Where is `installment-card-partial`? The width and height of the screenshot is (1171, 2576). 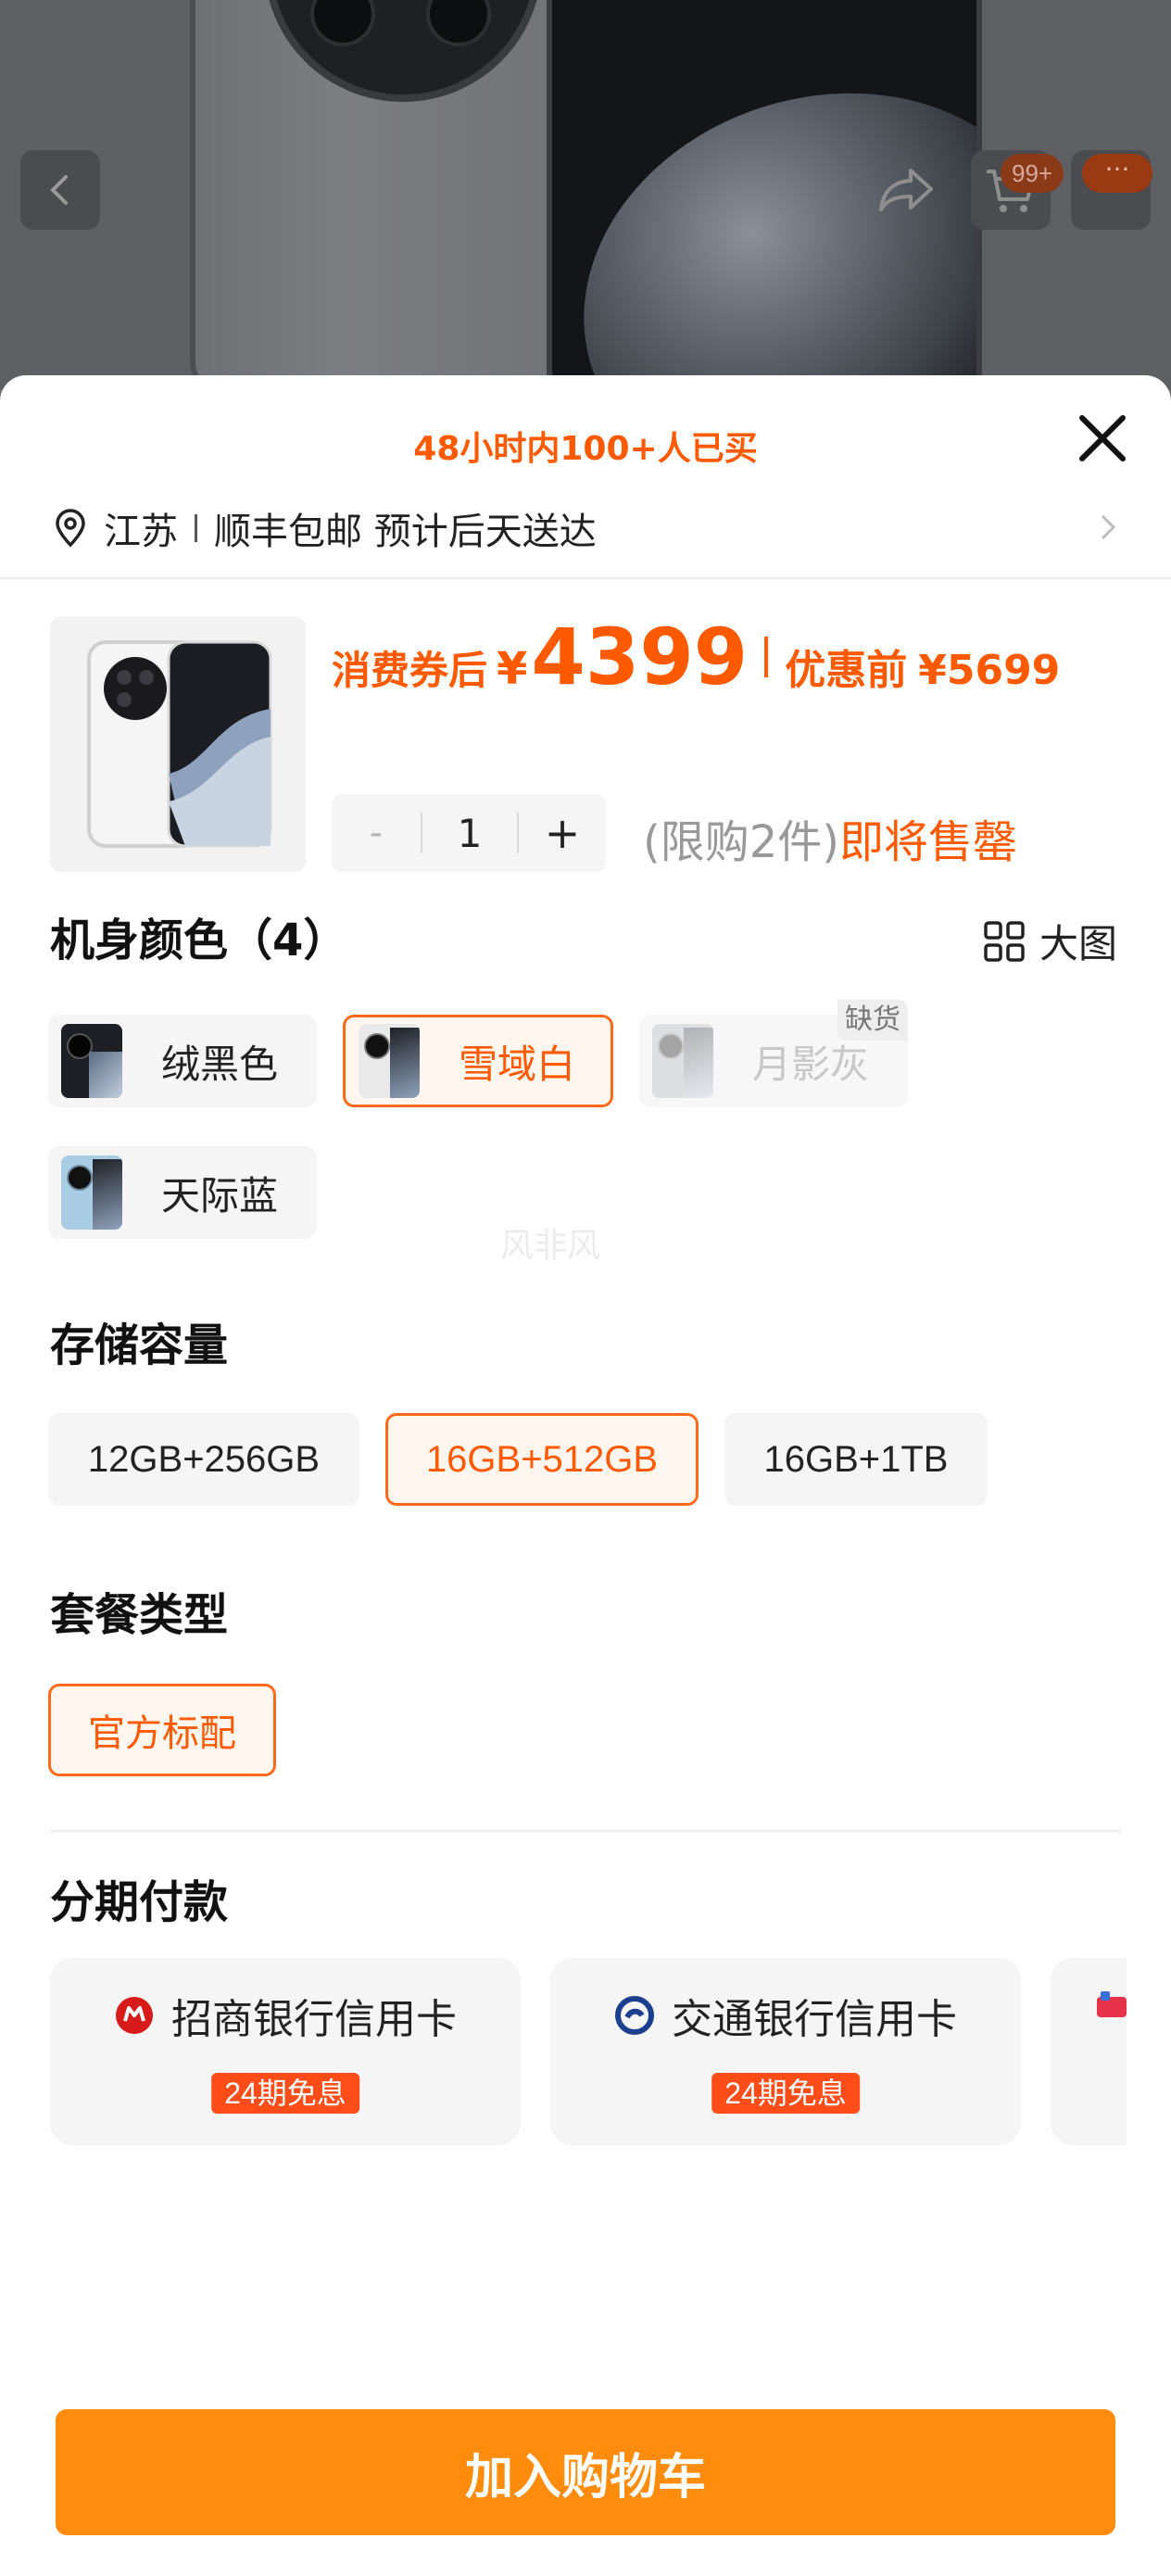 installment-card-partial is located at coordinates (1089, 2051).